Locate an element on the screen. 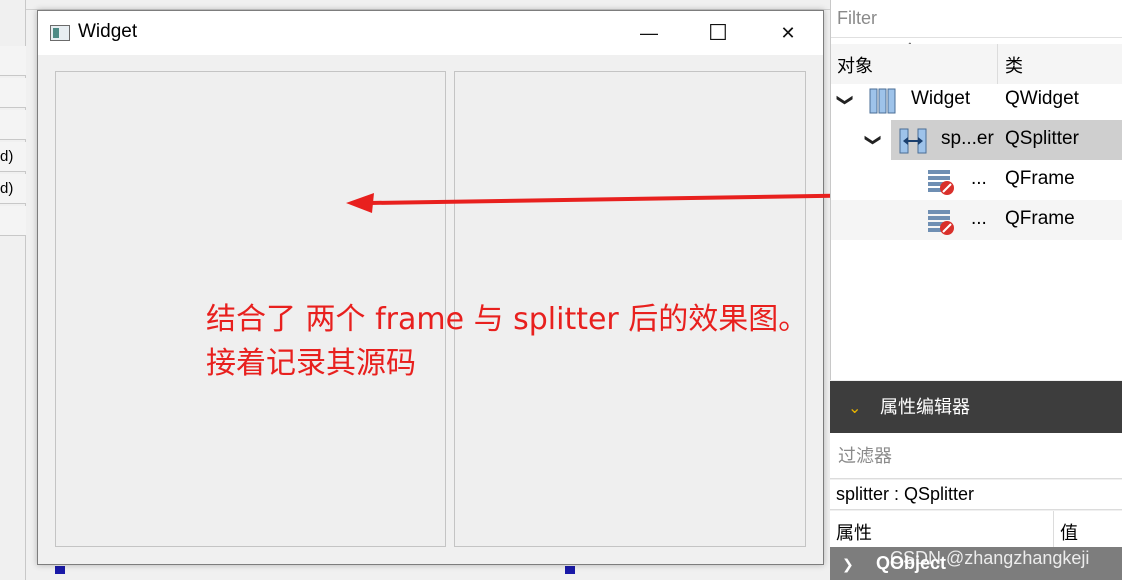 The height and width of the screenshot is (580, 1122). window-app-icon is located at coordinates (60, 33).